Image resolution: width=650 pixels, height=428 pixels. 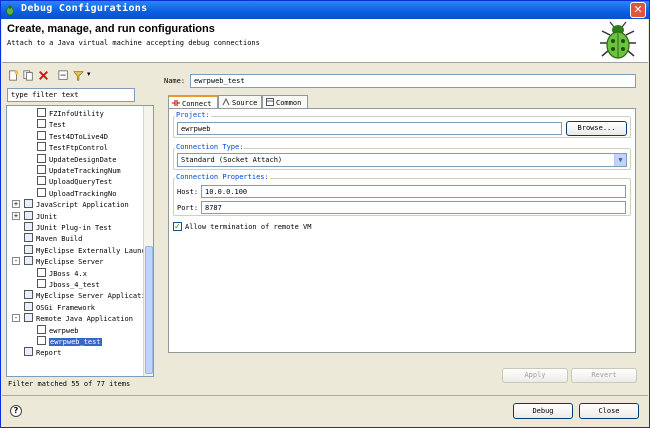 I want to click on debug-bug-icon, so click(x=618, y=40).